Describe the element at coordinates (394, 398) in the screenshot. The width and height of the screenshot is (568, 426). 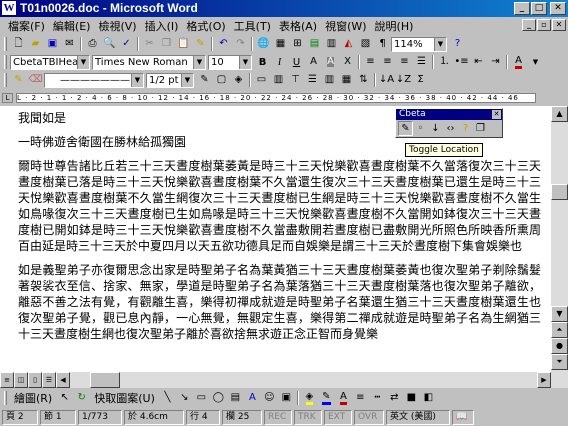
I see `arrow-style-icon: ⇄` at that location.